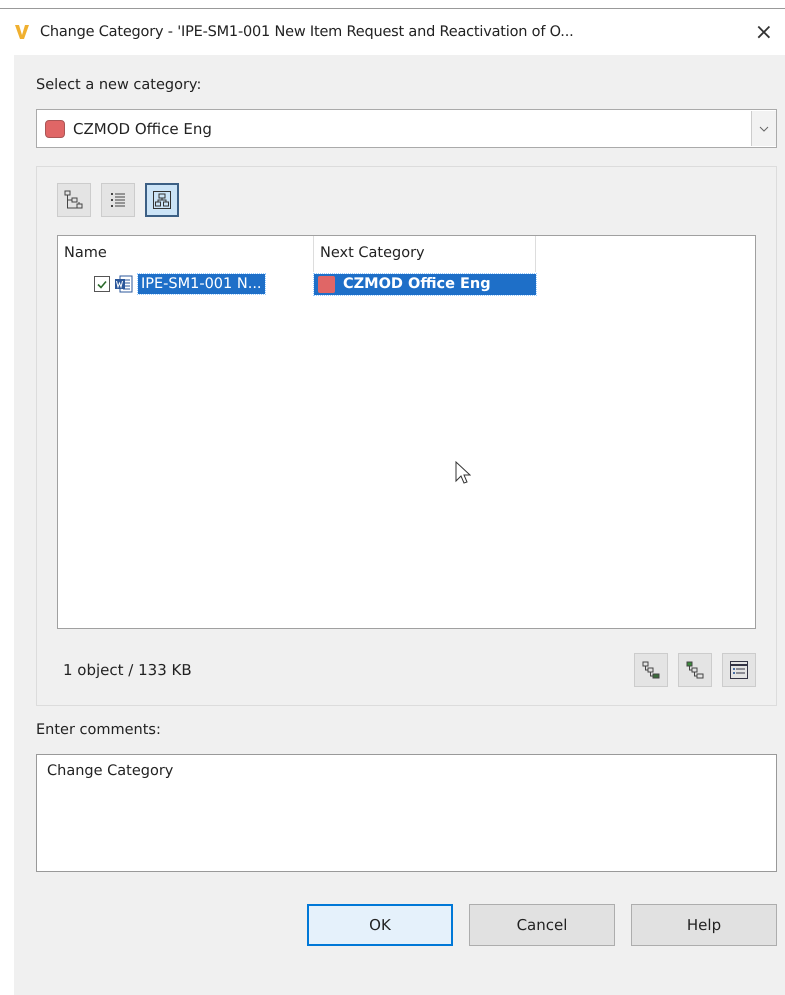 This screenshot has height=995, width=785. Describe the element at coordinates (425, 254) in the screenshot. I see `column-header: Next Category` at that location.